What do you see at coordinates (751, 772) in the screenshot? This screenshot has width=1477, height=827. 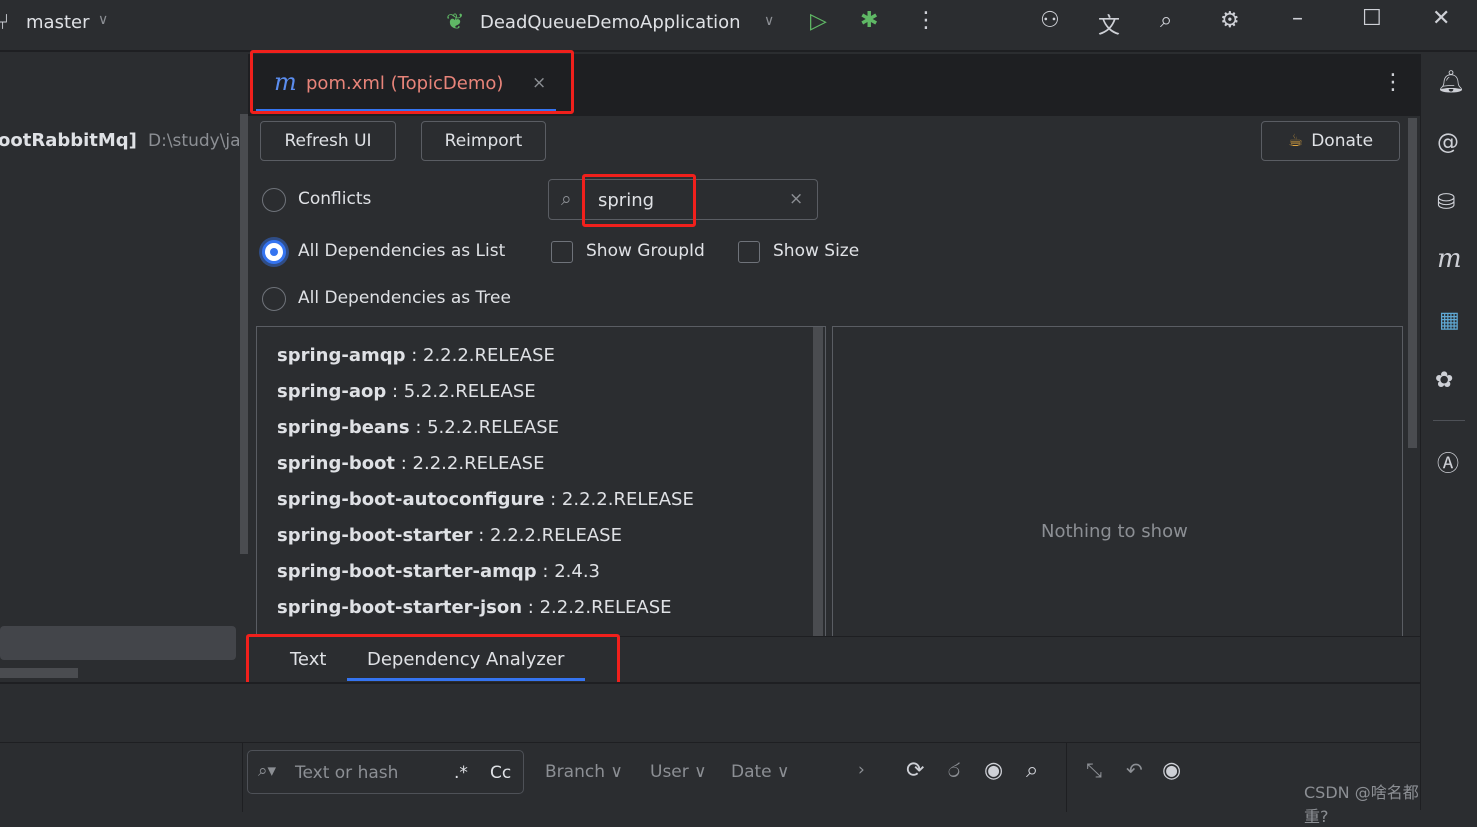 I see `date-label: Date` at bounding box center [751, 772].